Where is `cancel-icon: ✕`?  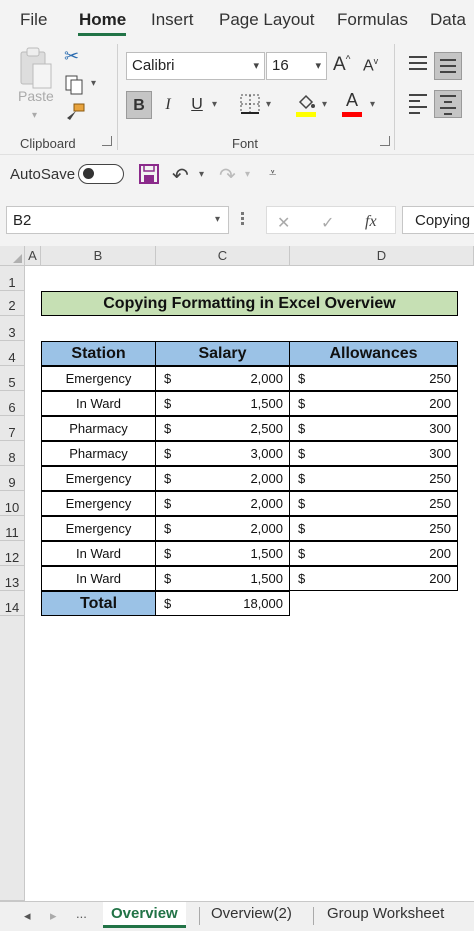
cancel-icon: ✕ is located at coordinates (283, 223).